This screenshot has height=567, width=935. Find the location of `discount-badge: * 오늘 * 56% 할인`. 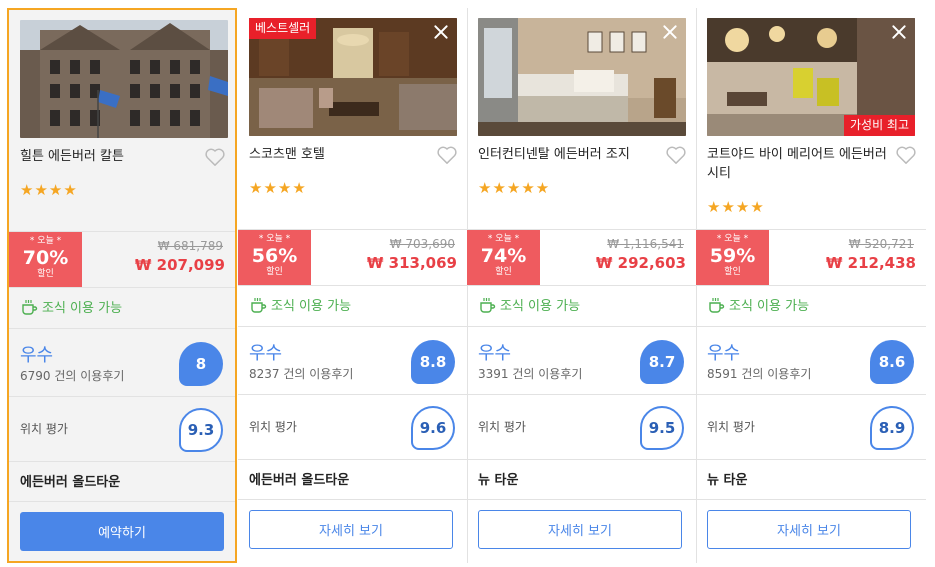

discount-badge: * 오늘 * 56% 할인 is located at coordinates (274, 257).